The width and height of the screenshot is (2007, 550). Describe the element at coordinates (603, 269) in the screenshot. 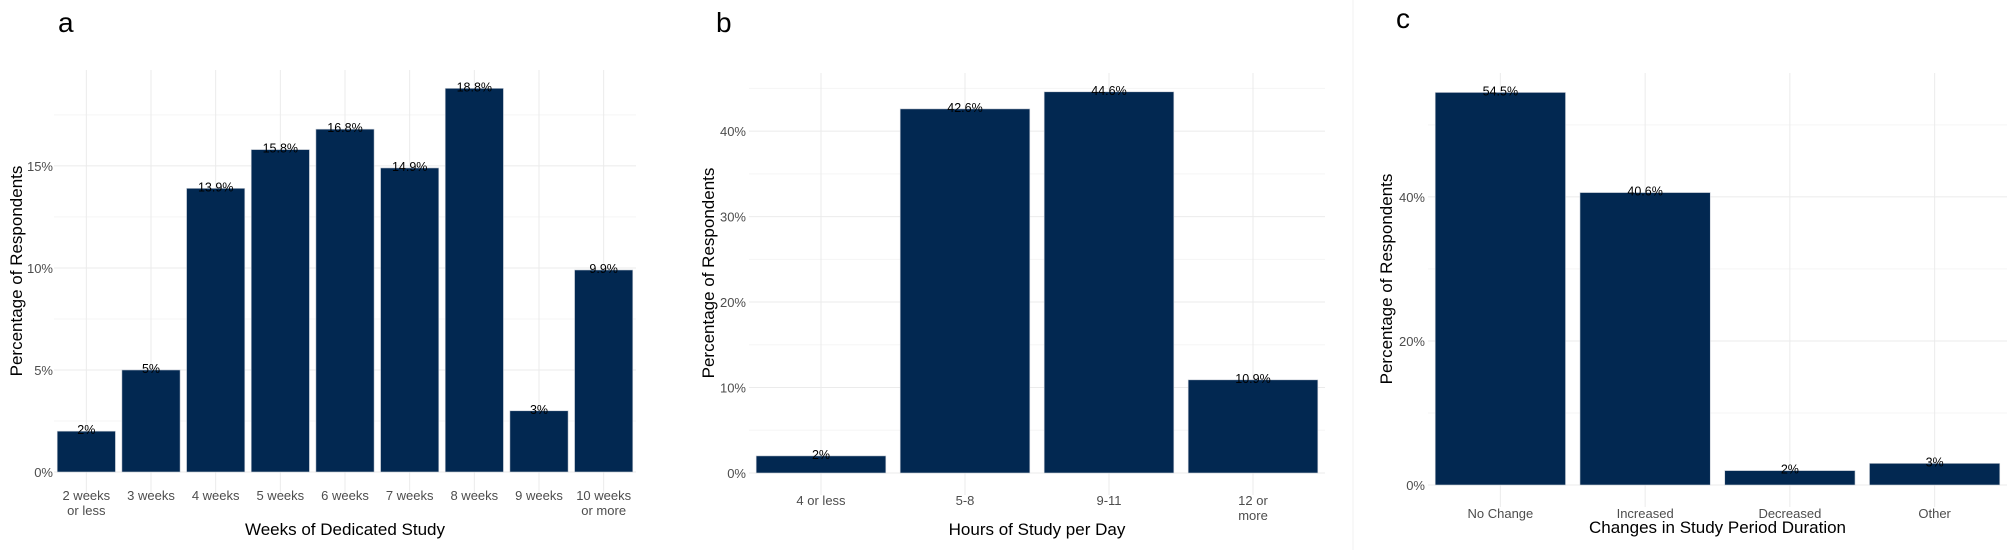

I see `bar-value-label: 9.9%` at that location.